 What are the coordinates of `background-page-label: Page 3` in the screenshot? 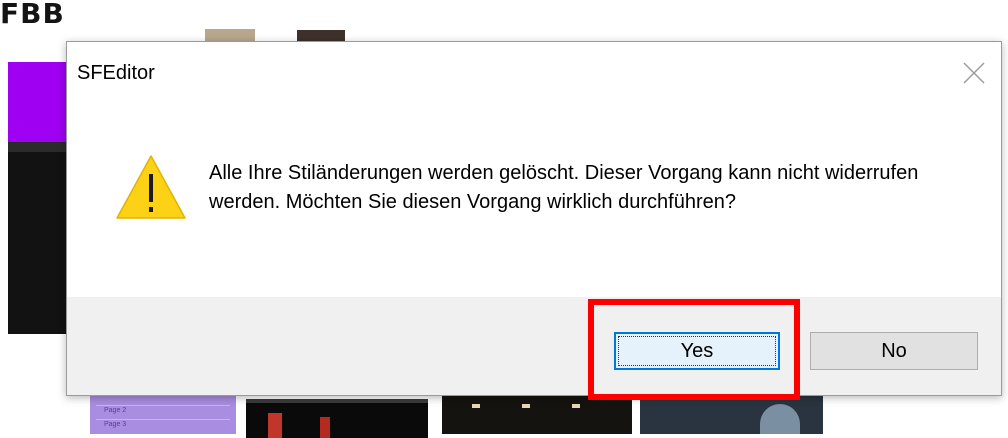 It's located at (115, 424).